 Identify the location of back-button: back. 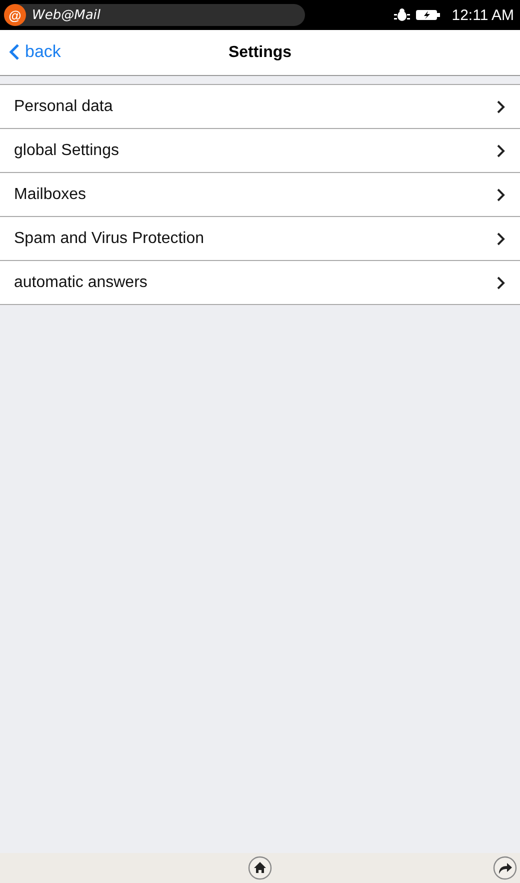
(34, 52).